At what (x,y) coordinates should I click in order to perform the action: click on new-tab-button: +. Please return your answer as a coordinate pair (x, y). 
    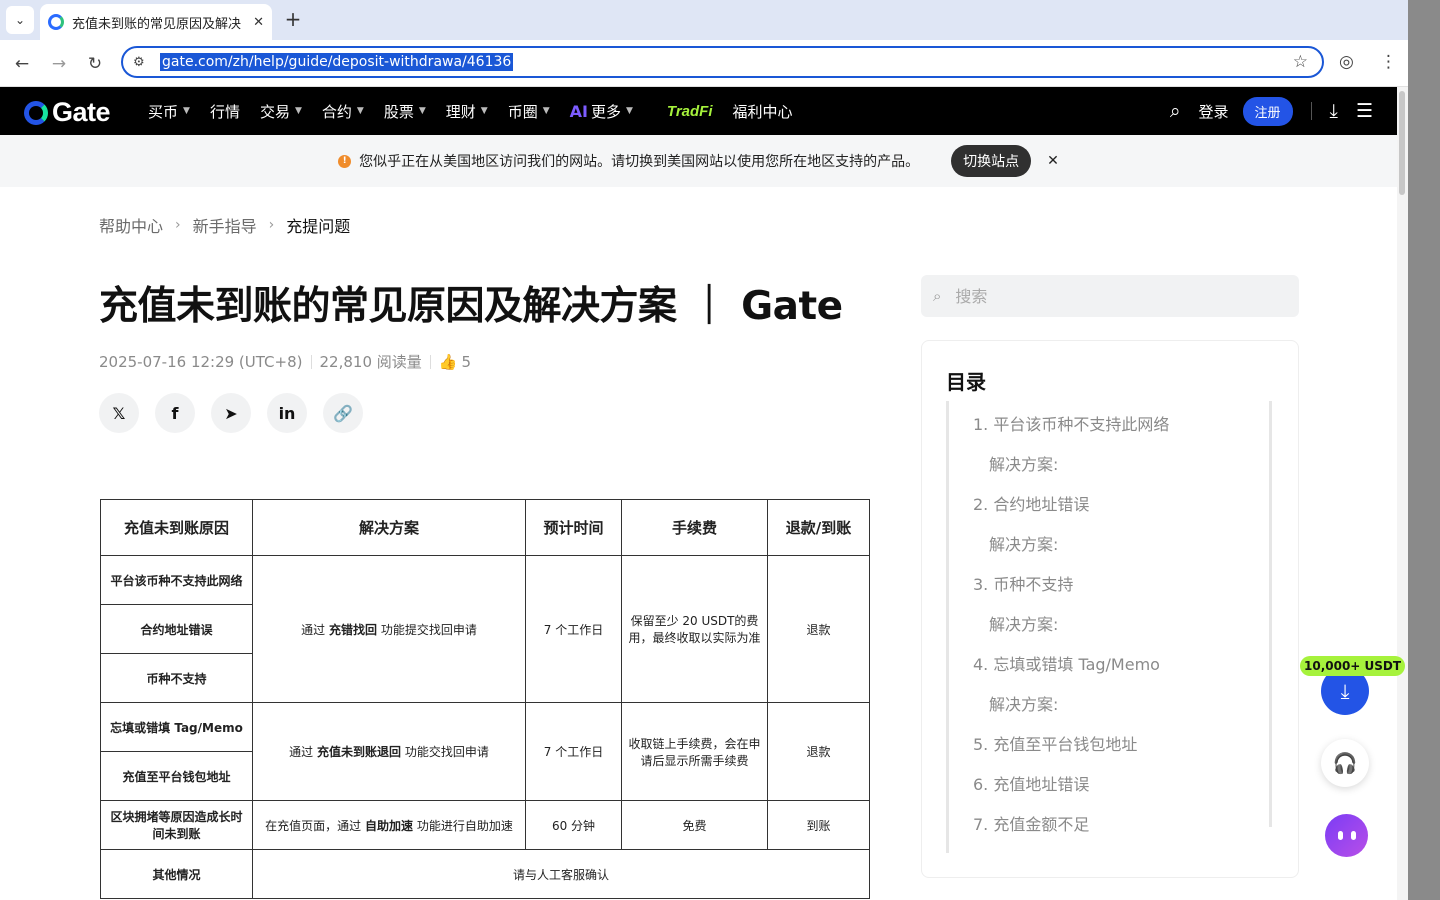
    Looking at the image, I should click on (293, 19).